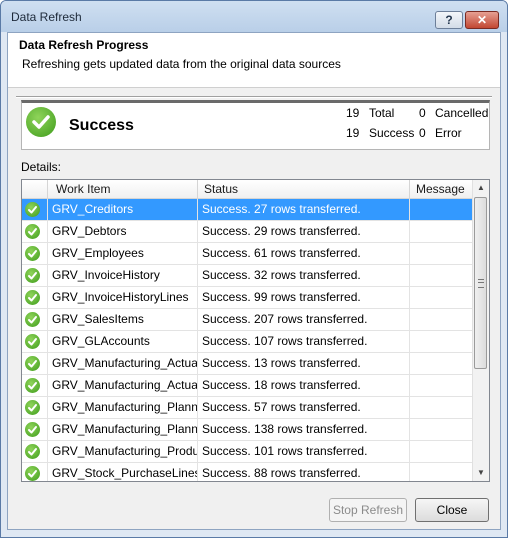 Image resolution: width=508 pixels, height=538 pixels. Describe the element at coordinates (46, 17) in the screenshot. I see `window-title: Data Refresh` at that location.